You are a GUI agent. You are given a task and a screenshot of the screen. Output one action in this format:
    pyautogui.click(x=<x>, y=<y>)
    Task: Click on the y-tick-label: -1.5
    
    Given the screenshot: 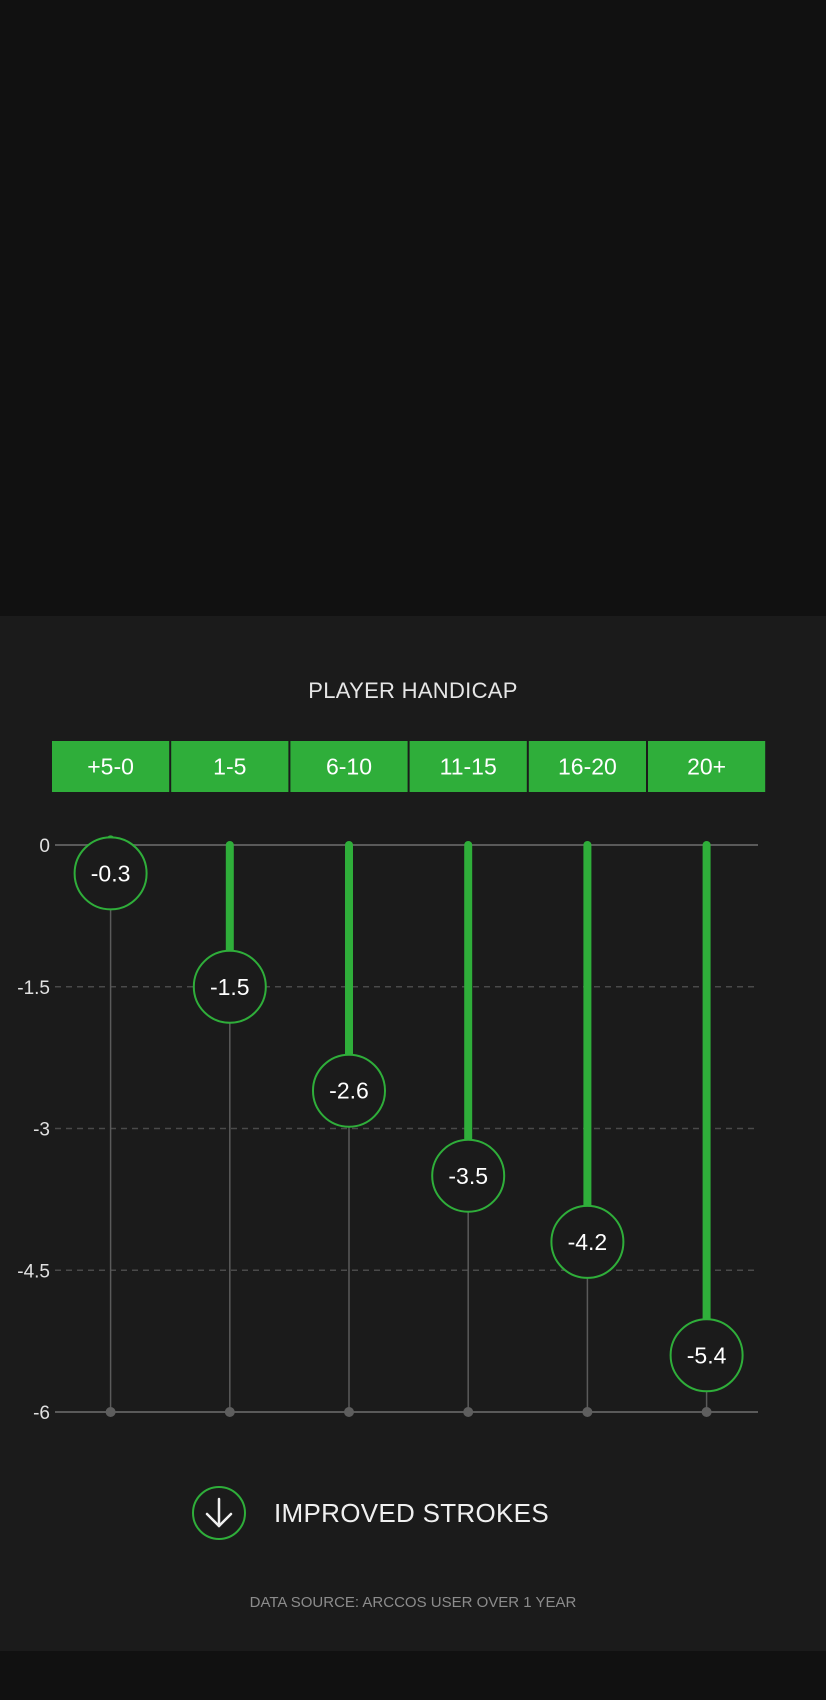 What is the action you would take?
    pyautogui.click(x=33, y=988)
    